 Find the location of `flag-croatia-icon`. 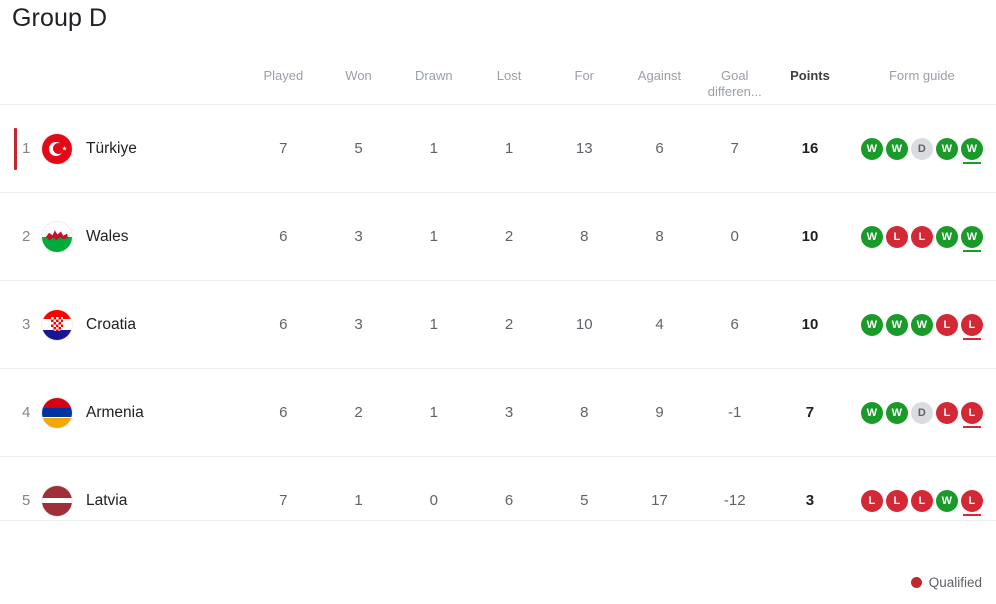

flag-croatia-icon is located at coordinates (57, 324).